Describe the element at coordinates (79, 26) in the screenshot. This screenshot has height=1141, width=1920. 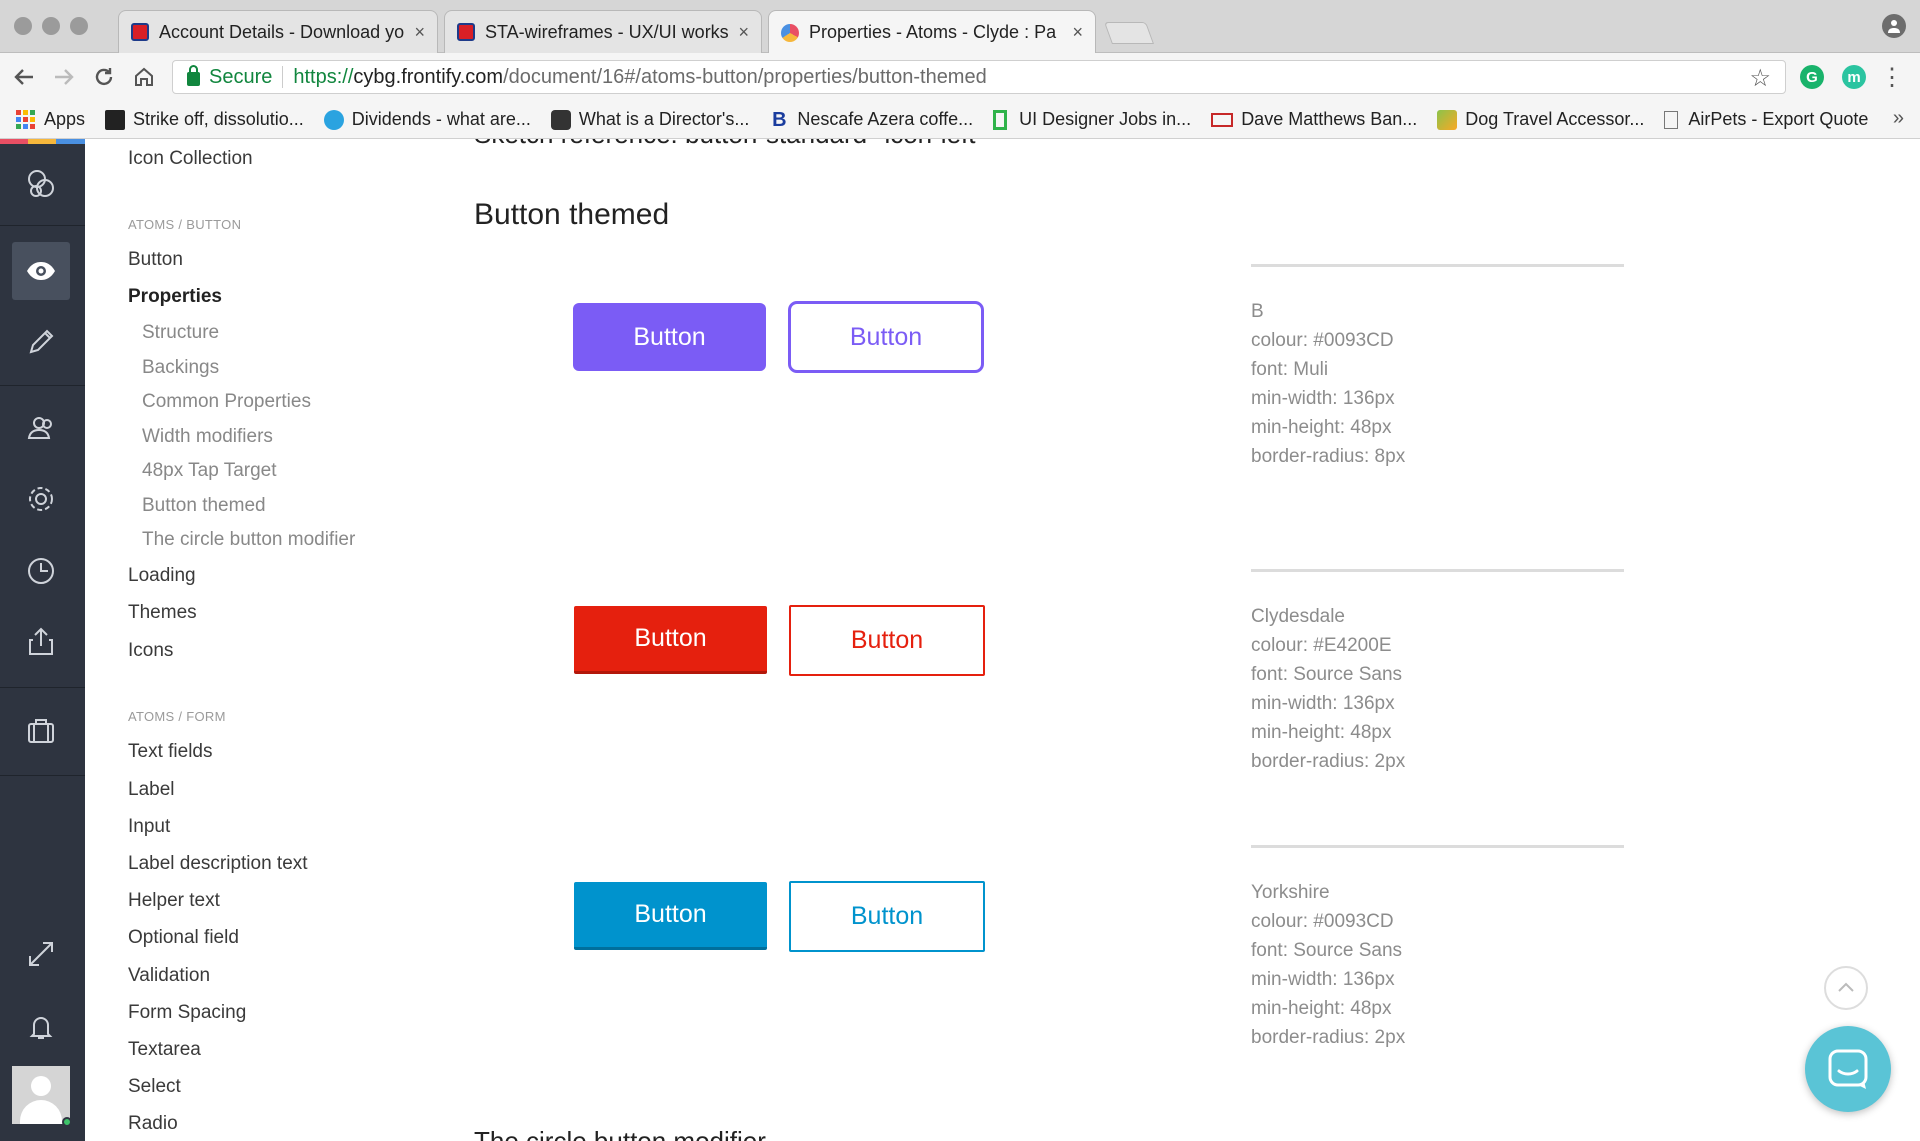
I see `window-zoom-button` at that location.